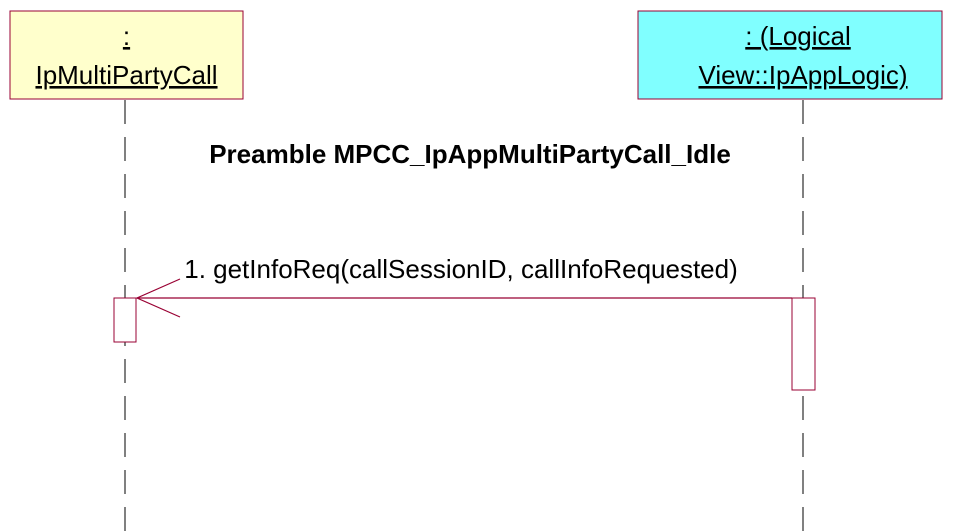  Describe the element at coordinates (802, 75) in the screenshot. I see `participant-app-logic-line2: View::IpAppLogic)` at that location.